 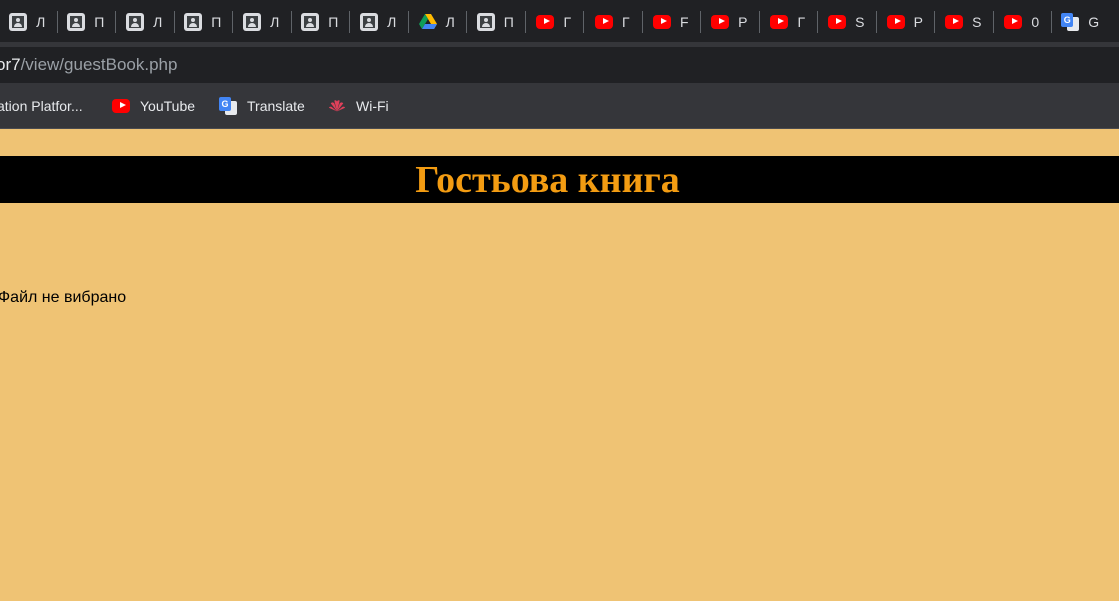 I want to click on browser-tab: F, so click(x=671, y=21).